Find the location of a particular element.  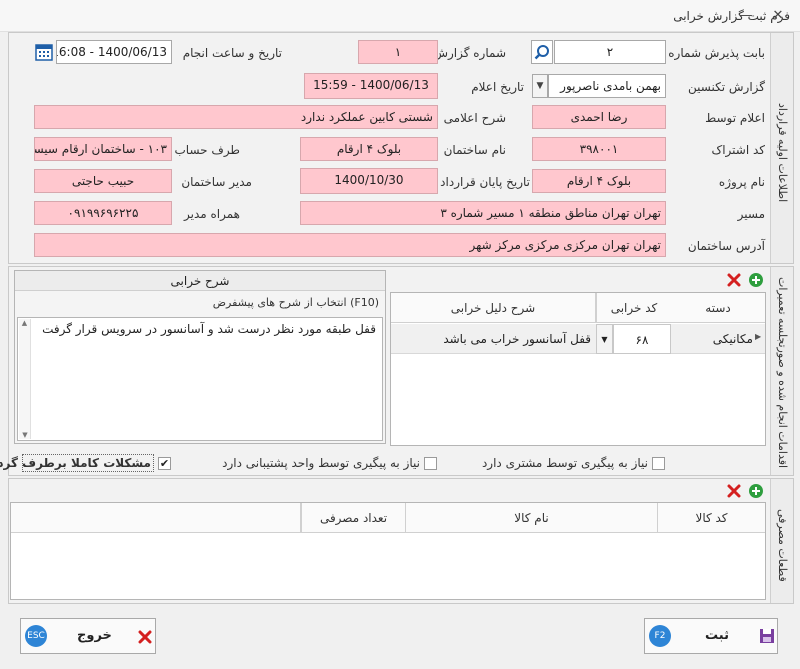

fault-grid-header: دسته کد خرابی شرح دلیل خرابی is located at coordinates (578, 308).